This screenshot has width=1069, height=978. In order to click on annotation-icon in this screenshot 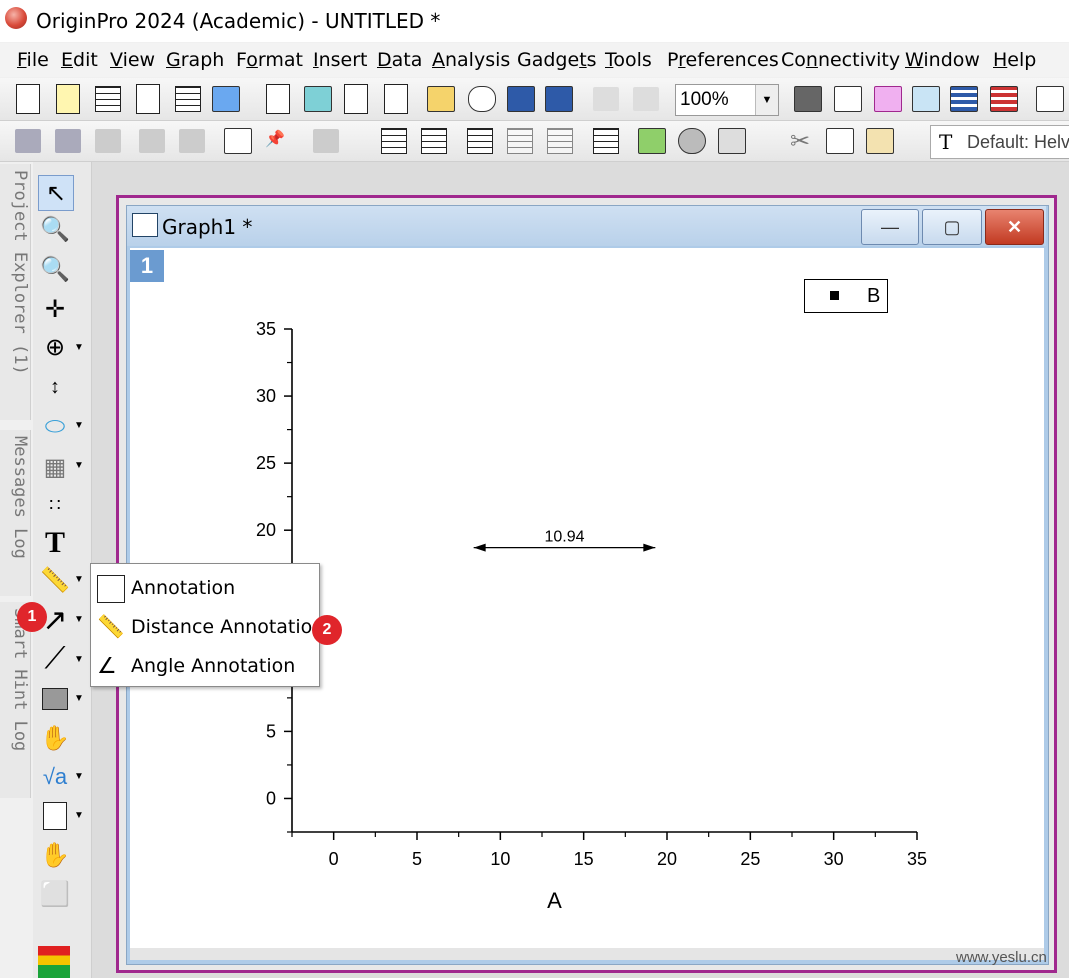, I will do `click(111, 589)`.